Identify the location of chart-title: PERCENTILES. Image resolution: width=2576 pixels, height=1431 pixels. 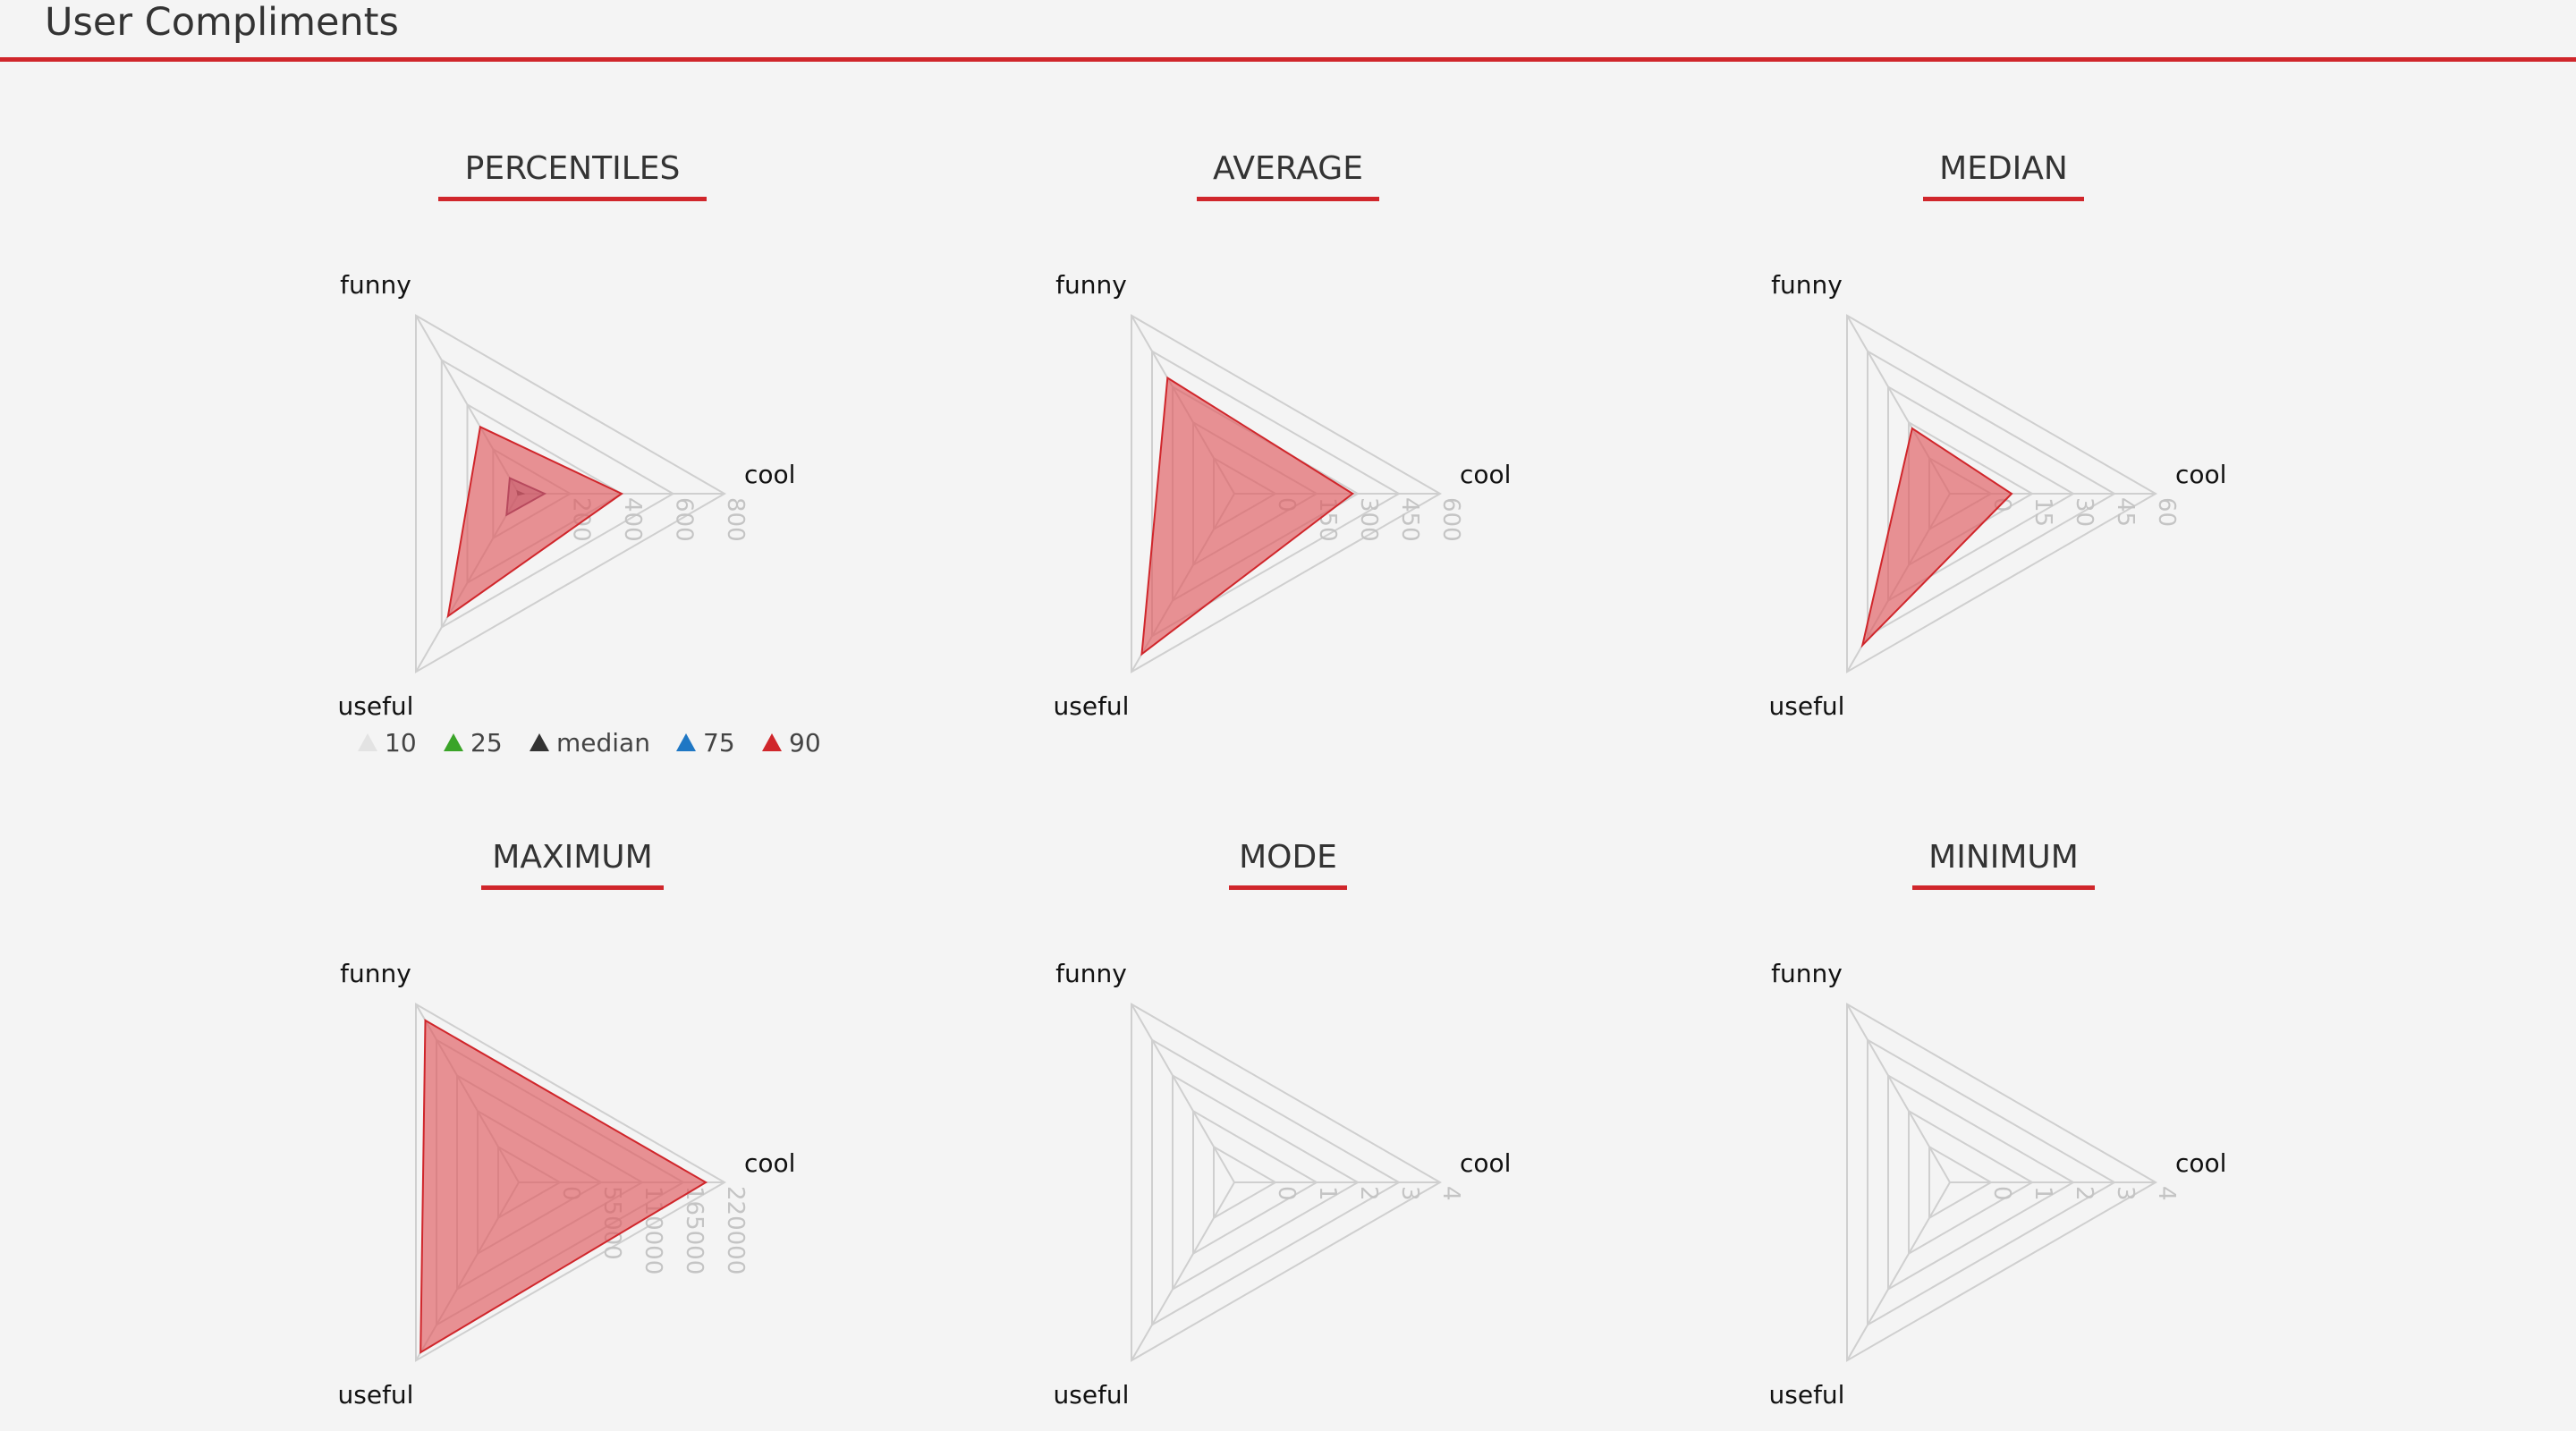
(573, 169).